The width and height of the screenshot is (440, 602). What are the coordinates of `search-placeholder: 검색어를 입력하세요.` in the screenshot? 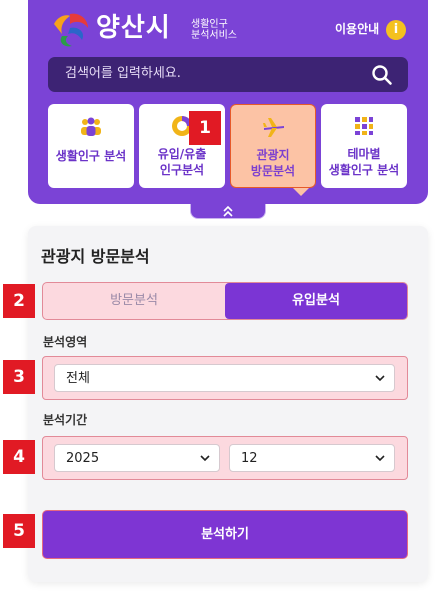 It's located at (123, 73).